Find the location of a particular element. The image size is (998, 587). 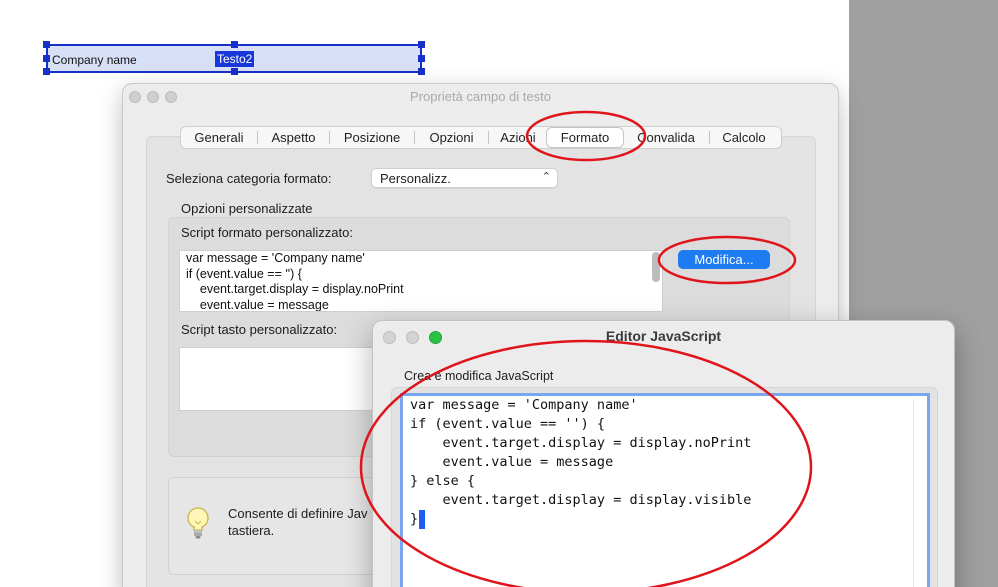

dialog-title: Proprietà campo di testo is located at coordinates (480, 96).